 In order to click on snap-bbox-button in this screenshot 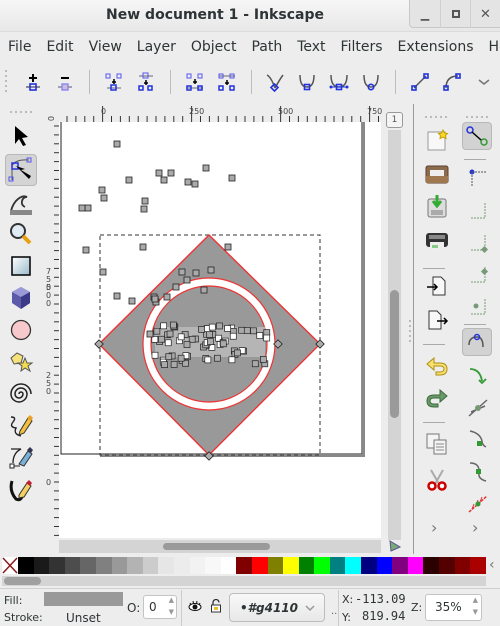, I will do `click(478, 178)`.